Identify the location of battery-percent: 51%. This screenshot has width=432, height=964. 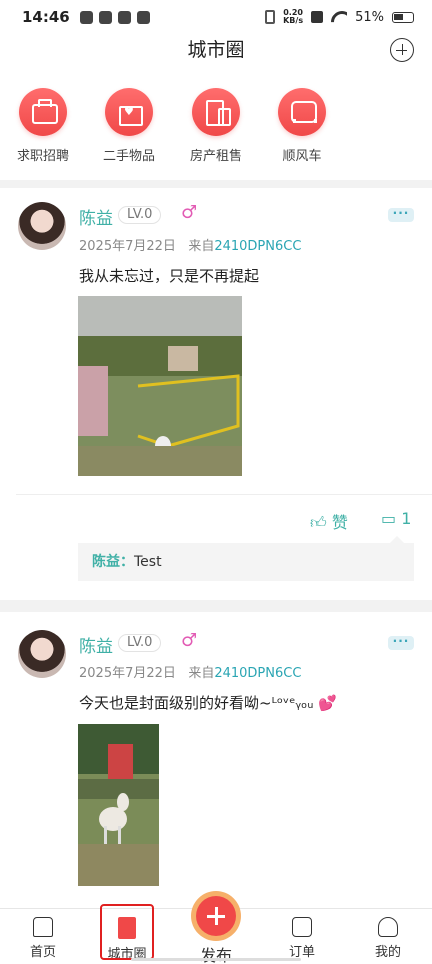
(369, 17).